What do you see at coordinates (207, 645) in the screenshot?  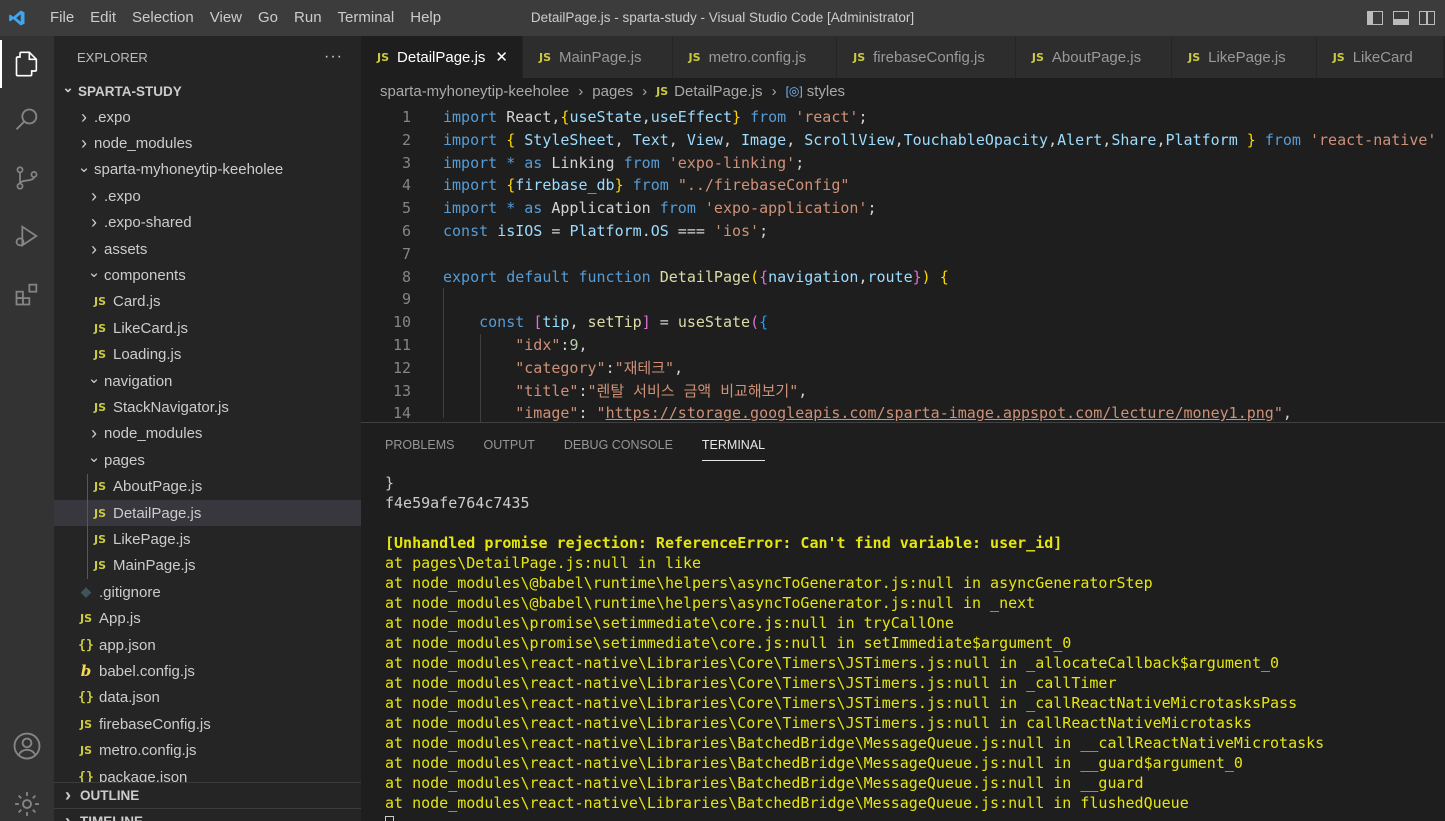 I see `tree-item: {} app.json` at bounding box center [207, 645].